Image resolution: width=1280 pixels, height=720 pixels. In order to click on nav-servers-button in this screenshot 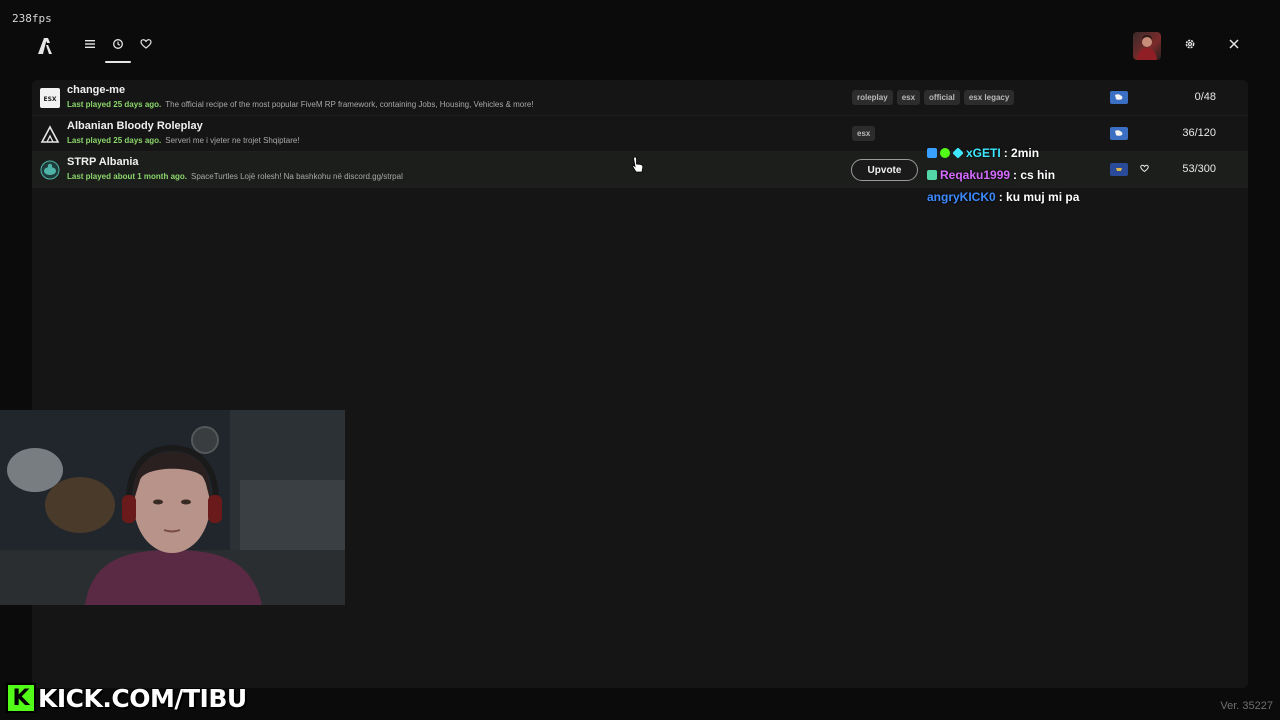, I will do `click(90, 46)`.